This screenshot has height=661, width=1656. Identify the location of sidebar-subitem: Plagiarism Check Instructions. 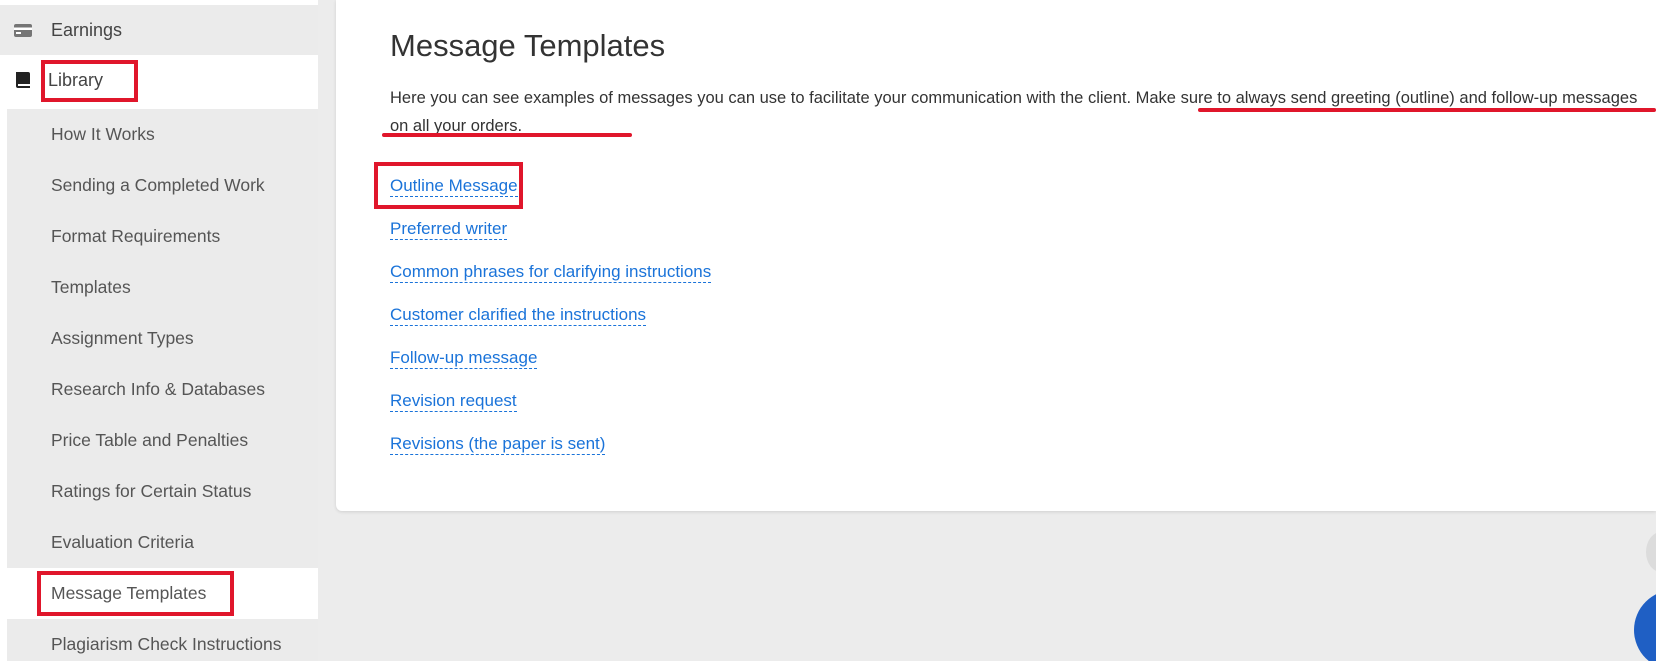
(162, 640).